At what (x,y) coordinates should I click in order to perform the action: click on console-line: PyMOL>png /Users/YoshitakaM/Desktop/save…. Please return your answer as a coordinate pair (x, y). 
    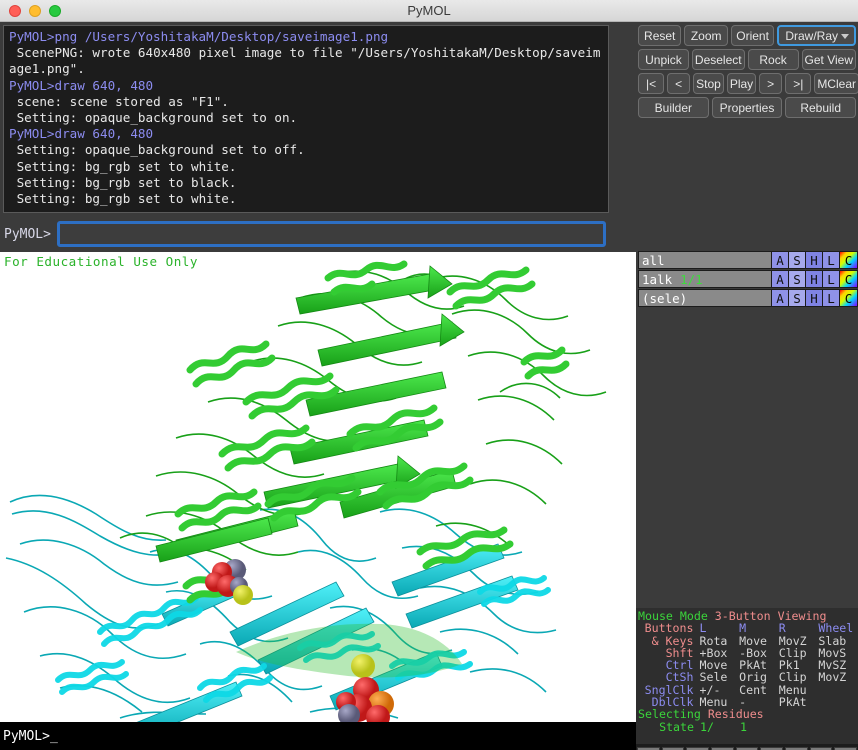
    Looking at the image, I should click on (199, 36).